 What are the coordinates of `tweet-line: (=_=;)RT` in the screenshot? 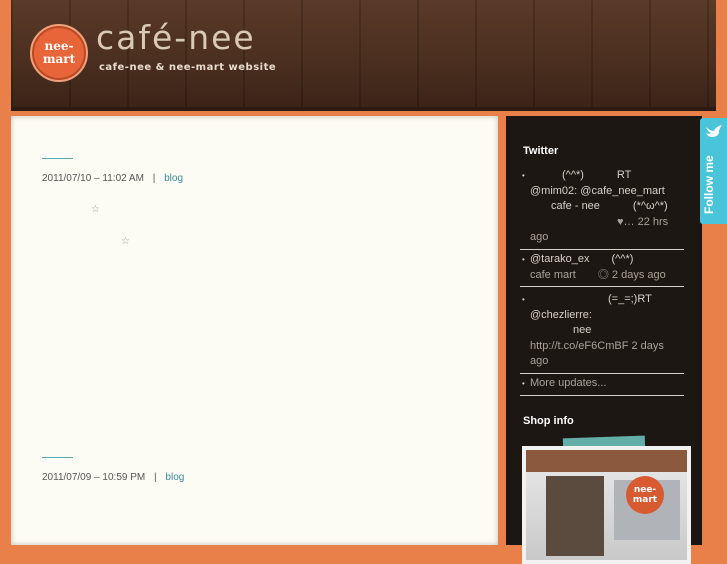 It's located at (630, 299).